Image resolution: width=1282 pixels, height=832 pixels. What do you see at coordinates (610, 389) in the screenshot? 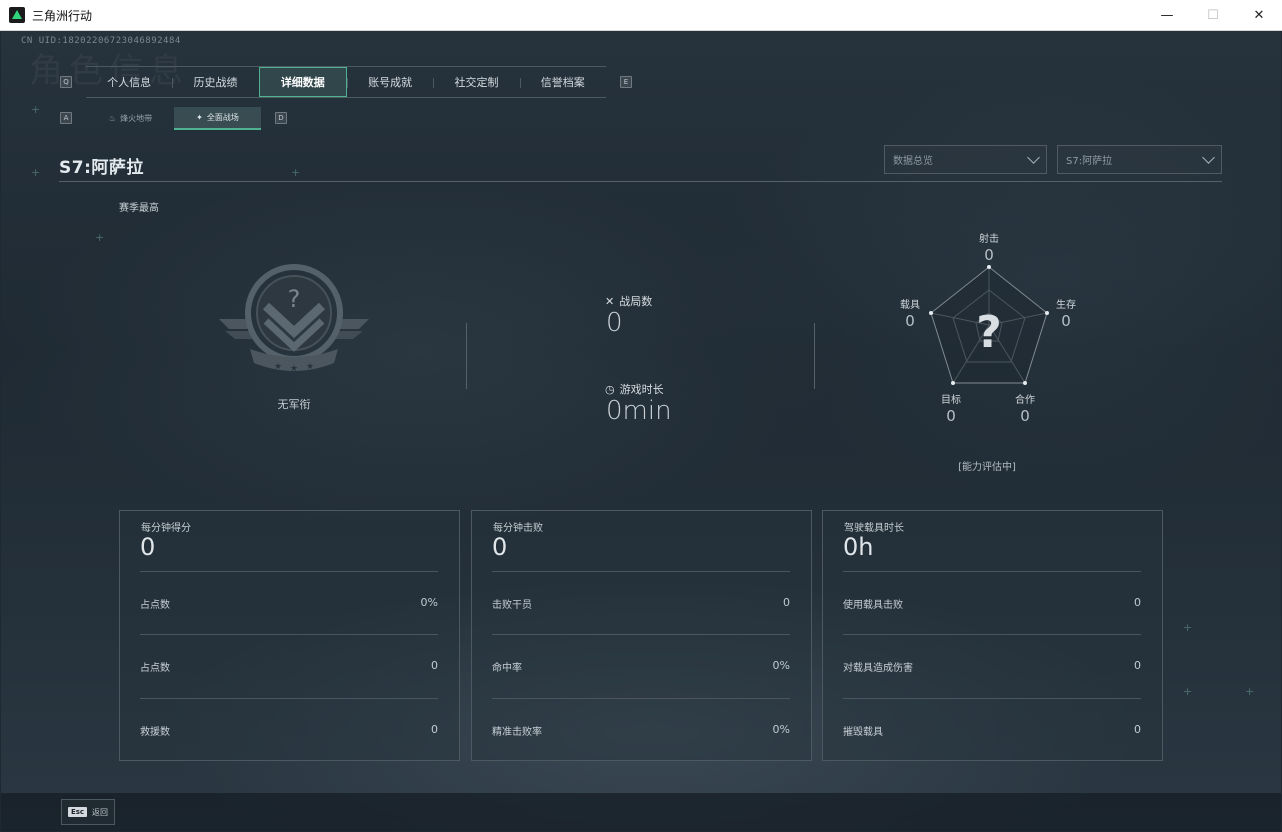
I see `clock-icon: ◷` at bounding box center [610, 389].